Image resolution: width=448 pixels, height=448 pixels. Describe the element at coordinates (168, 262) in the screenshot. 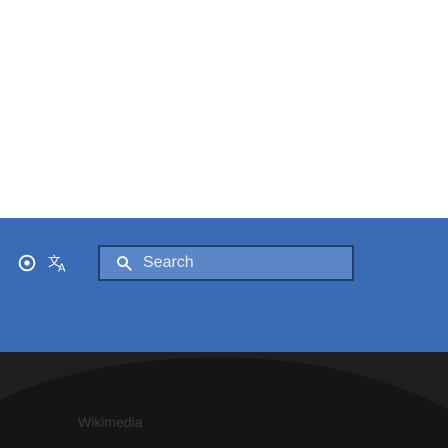

I see `search-label: Search` at that location.